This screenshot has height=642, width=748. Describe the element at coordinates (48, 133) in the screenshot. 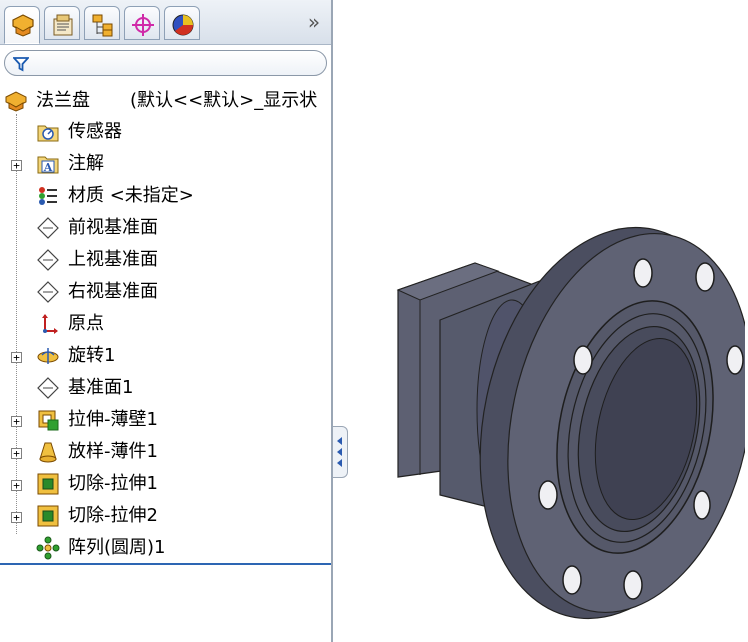

I see `sensor-folder-icon` at that location.